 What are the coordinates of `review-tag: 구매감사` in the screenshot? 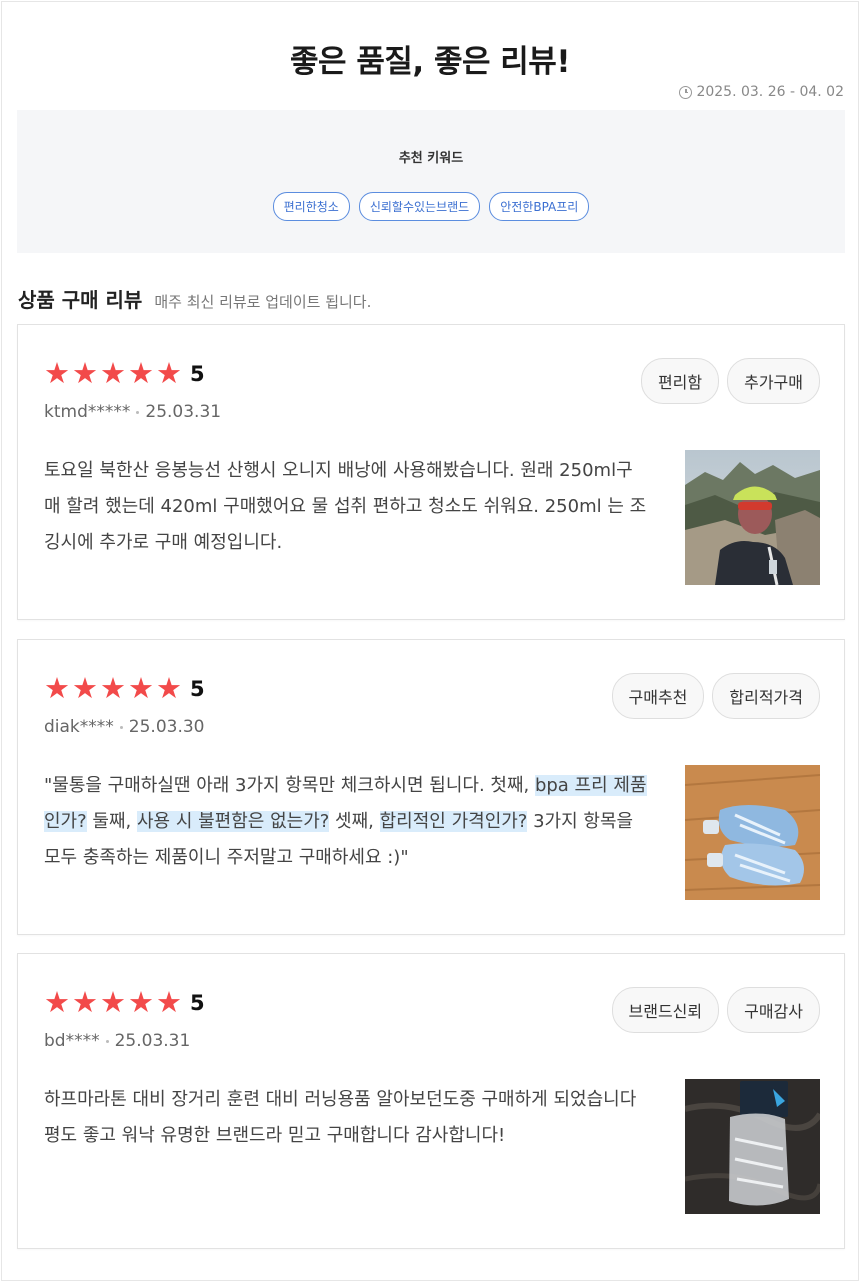 It's located at (773, 1010).